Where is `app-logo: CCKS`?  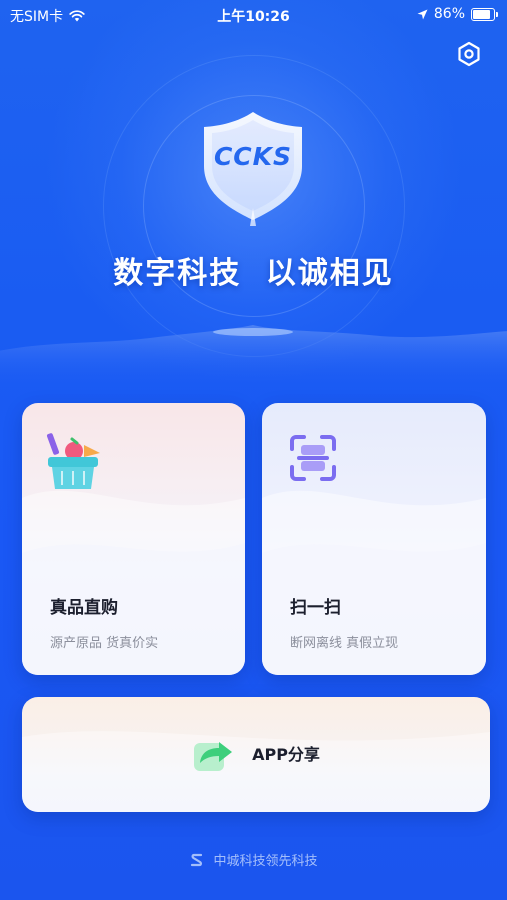 app-logo: CCKS is located at coordinates (253, 168).